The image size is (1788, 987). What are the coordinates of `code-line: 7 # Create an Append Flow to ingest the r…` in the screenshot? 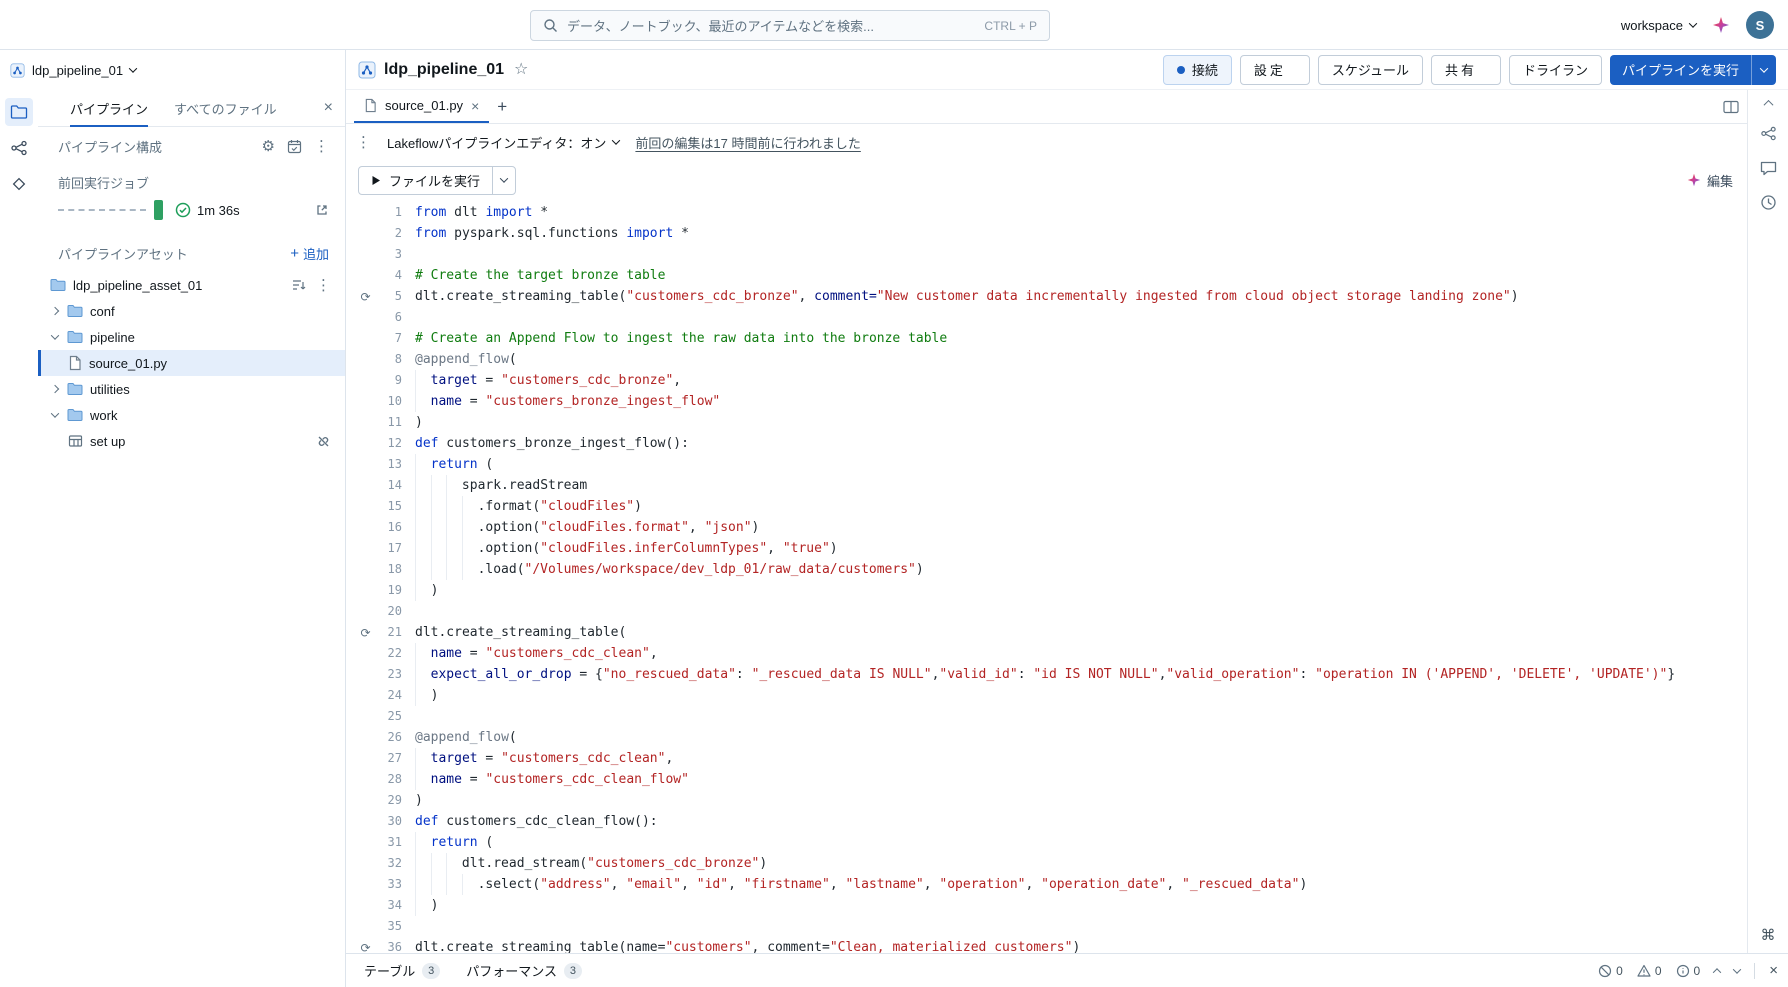 It's located at (1046, 338).